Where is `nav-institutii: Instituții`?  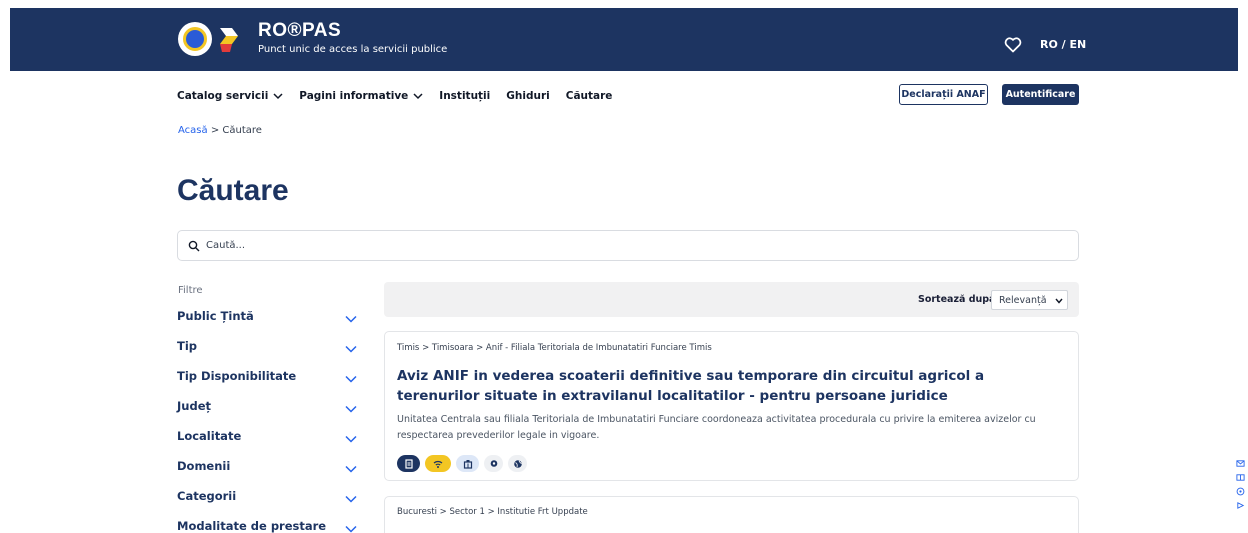 nav-institutii: Instituții is located at coordinates (464, 96).